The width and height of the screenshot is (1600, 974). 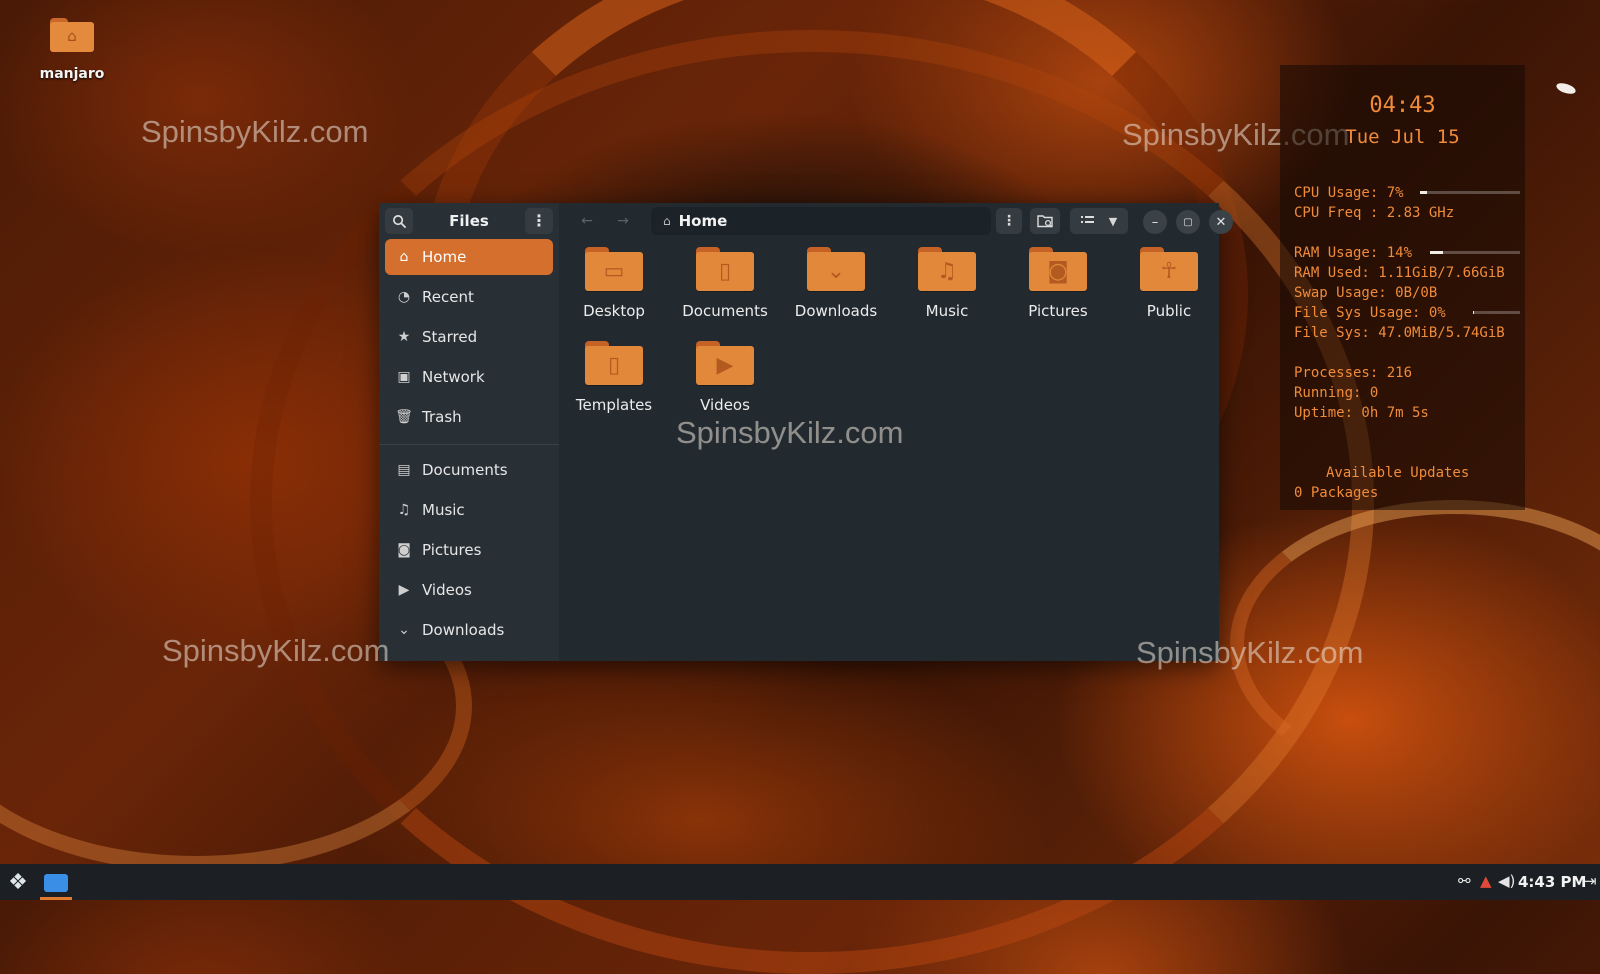 I want to click on volume-icon: ◀), so click(x=1506, y=881).